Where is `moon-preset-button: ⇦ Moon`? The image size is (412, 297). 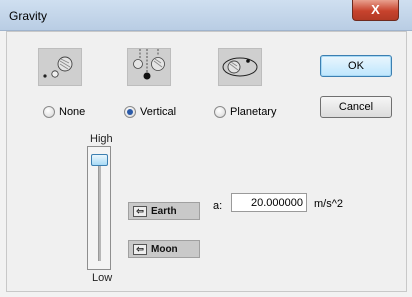 moon-preset-button: ⇦ Moon is located at coordinates (164, 249).